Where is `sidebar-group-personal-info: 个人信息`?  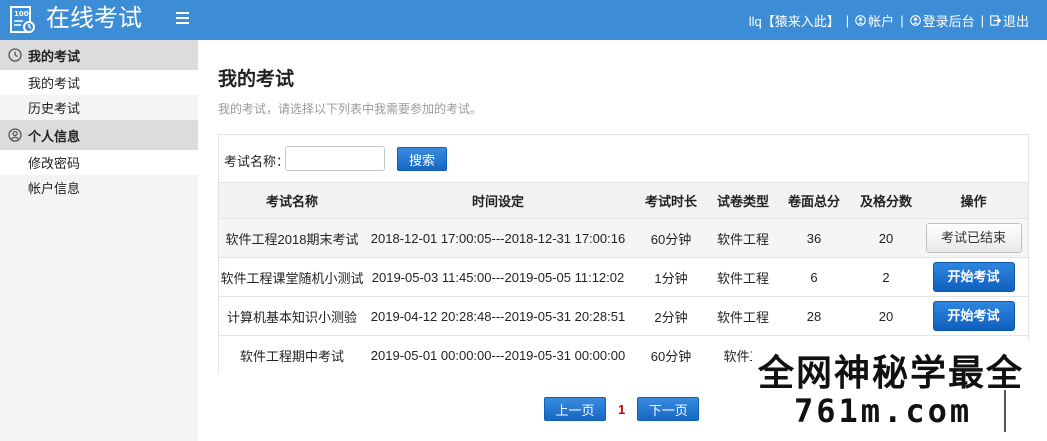 sidebar-group-personal-info: 个人信息 is located at coordinates (99, 135).